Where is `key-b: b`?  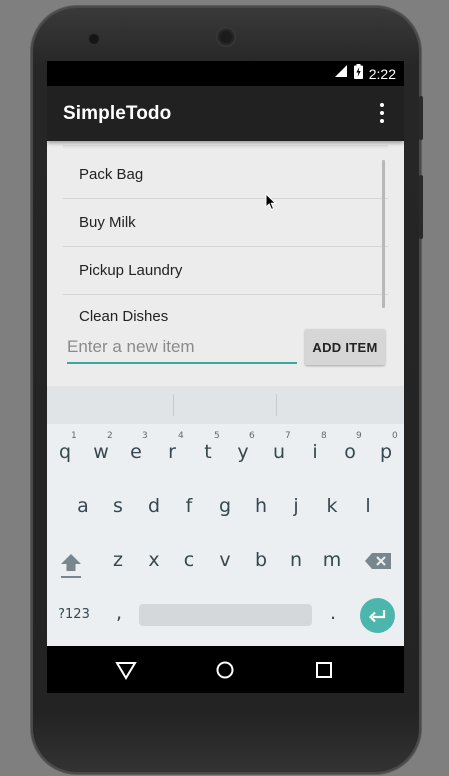 key-b: b is located at coordinates (261, 560).